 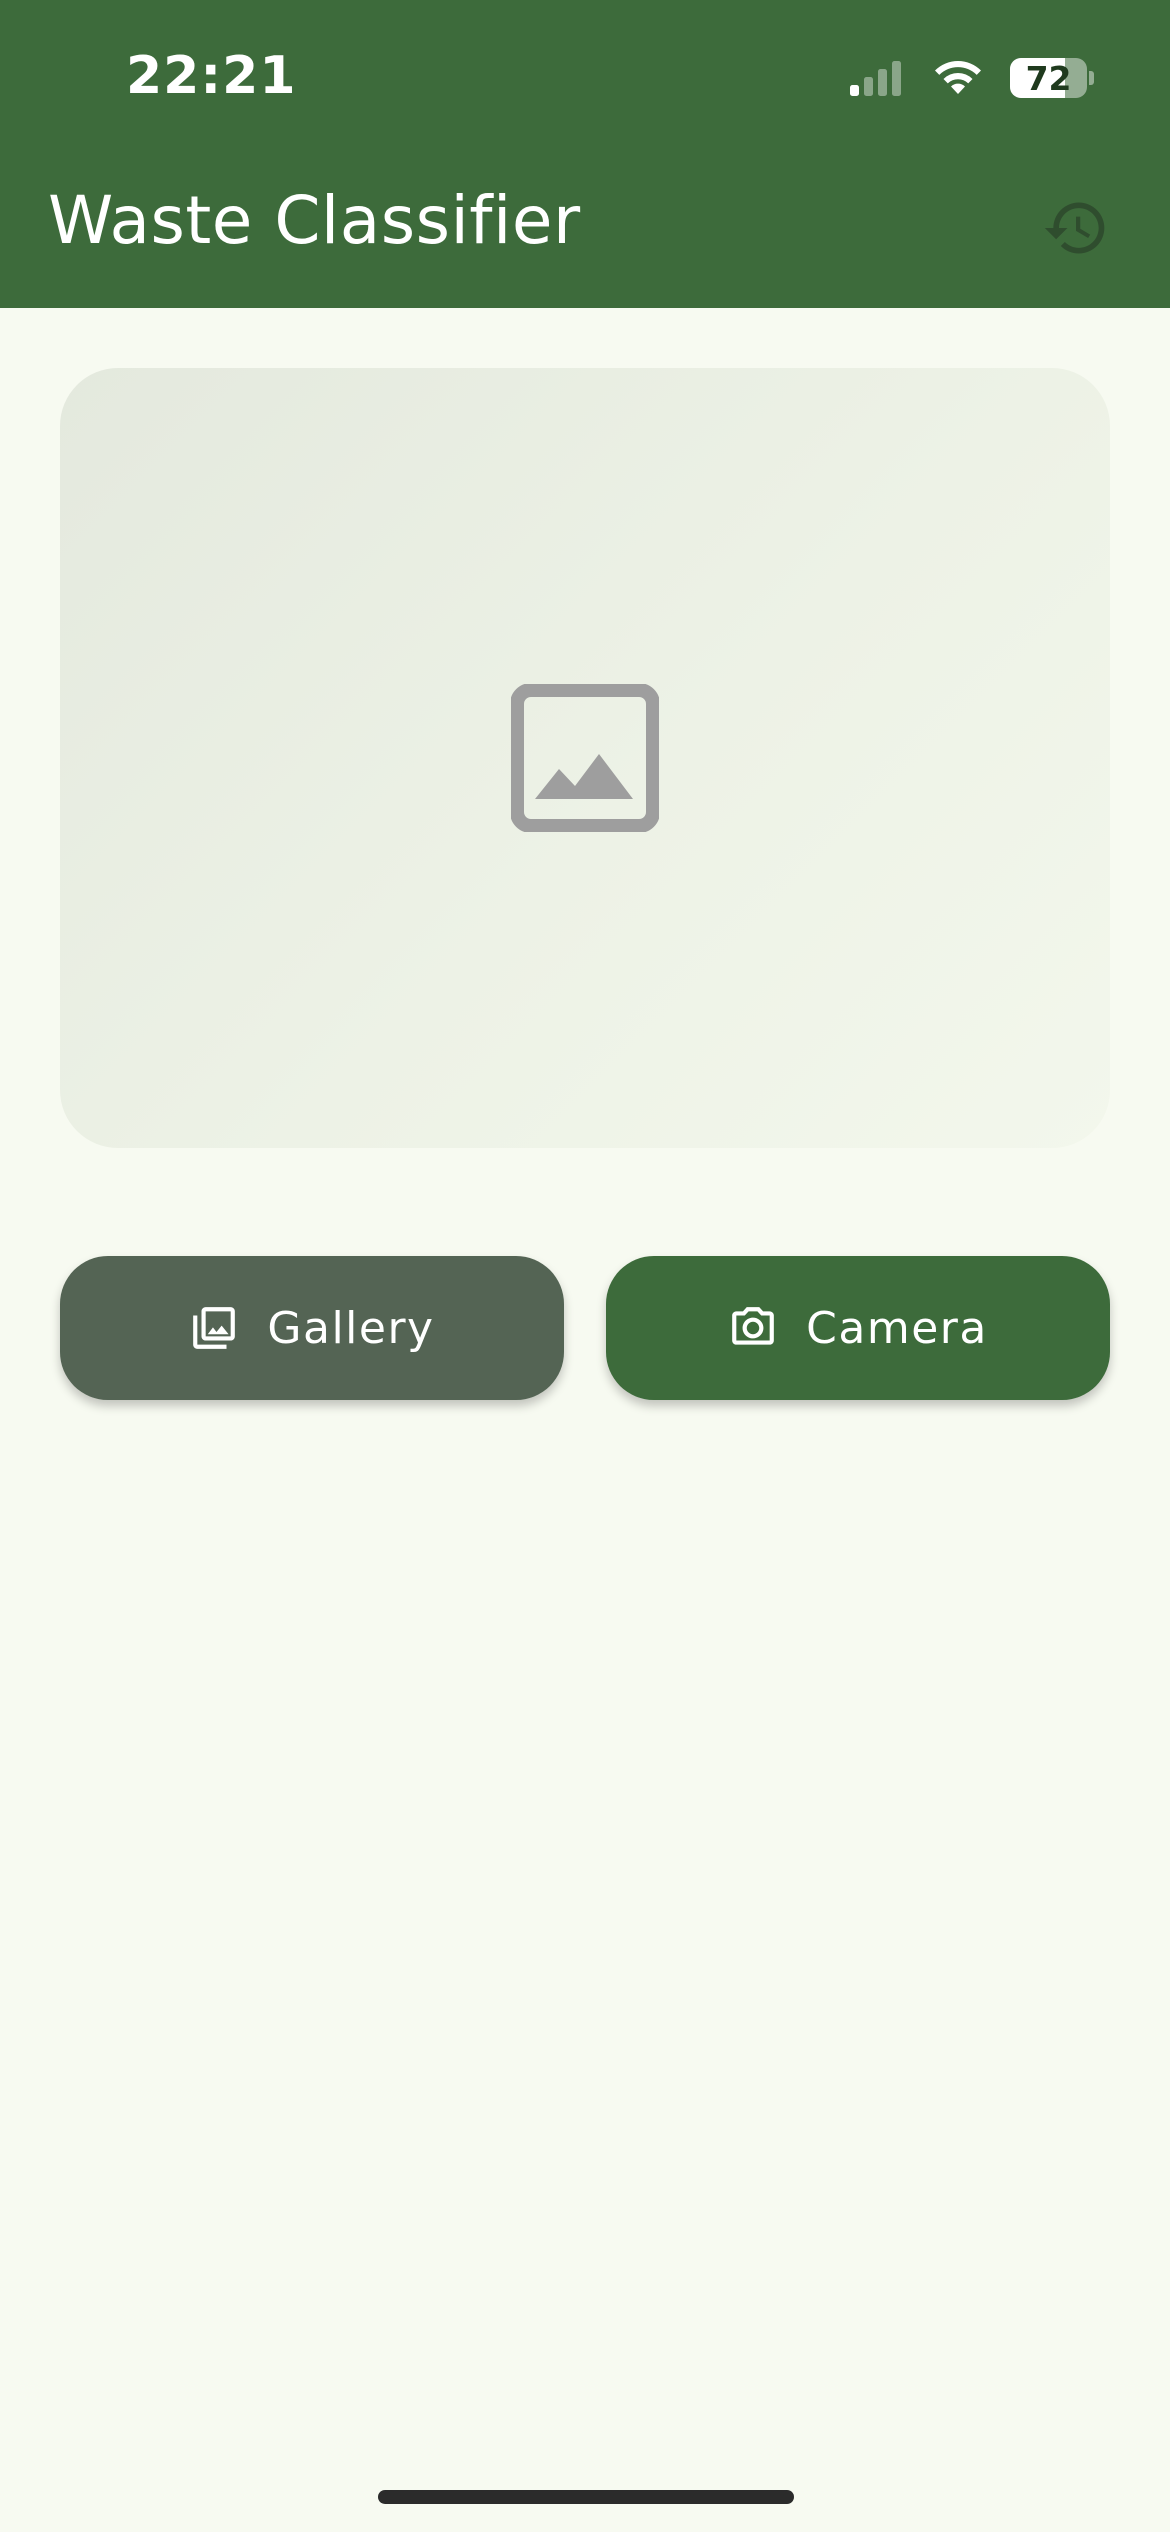 I want to click on action-buttons: Gallery Camera, so click(x=585, y=1328).